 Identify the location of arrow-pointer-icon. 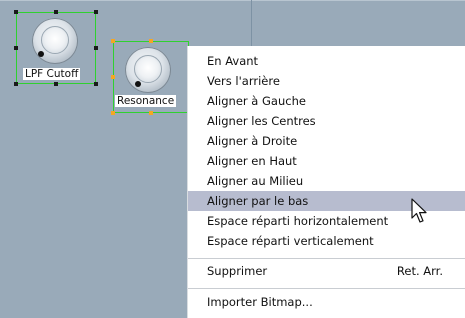
(420, 213).